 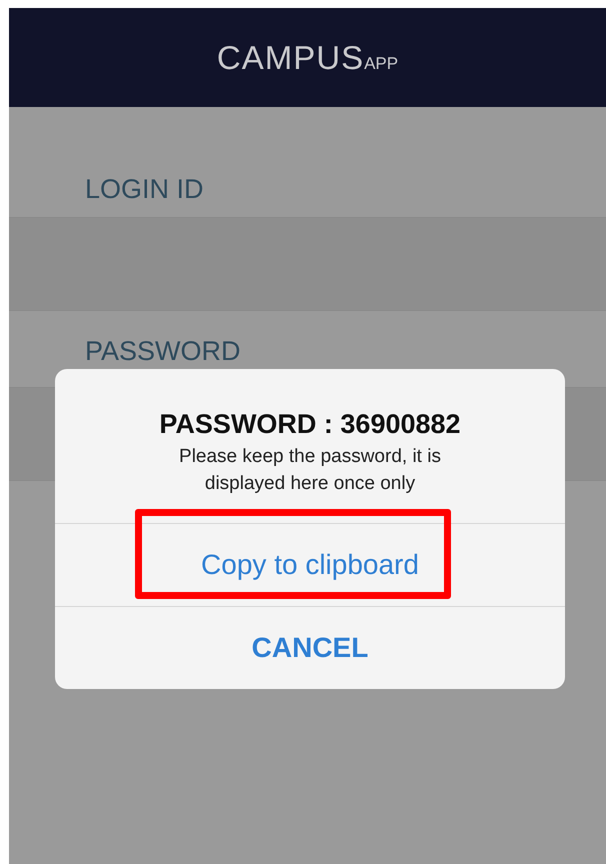 I want to click on field-label: PASSWORD, so click(x=163, y=352).